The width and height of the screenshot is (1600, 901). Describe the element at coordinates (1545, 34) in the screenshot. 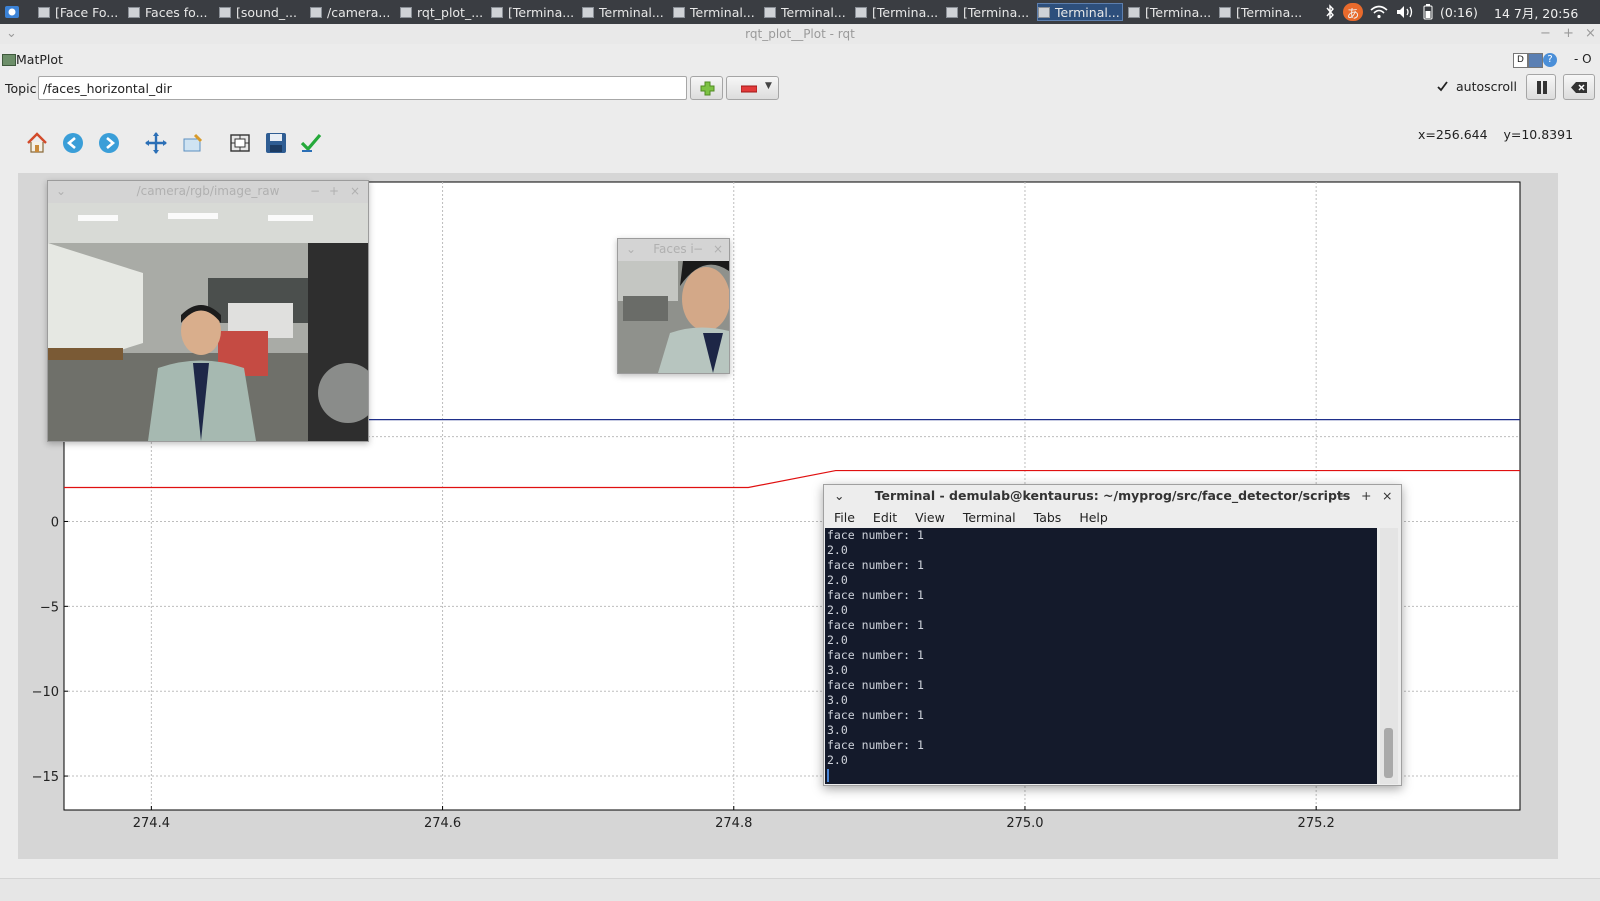

I see `minimize-button: −` at that location.